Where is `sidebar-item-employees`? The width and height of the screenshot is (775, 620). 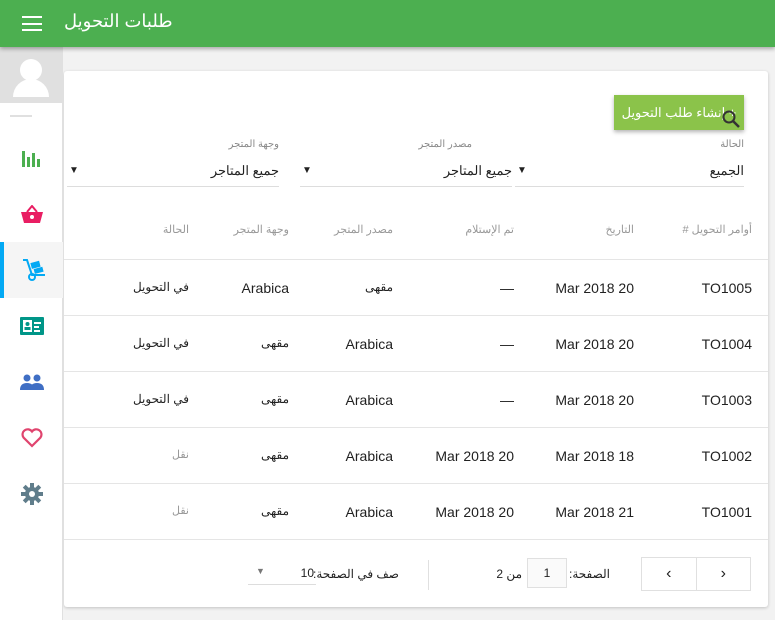
sidebar-item-employees is located at coordinates (31, 382).